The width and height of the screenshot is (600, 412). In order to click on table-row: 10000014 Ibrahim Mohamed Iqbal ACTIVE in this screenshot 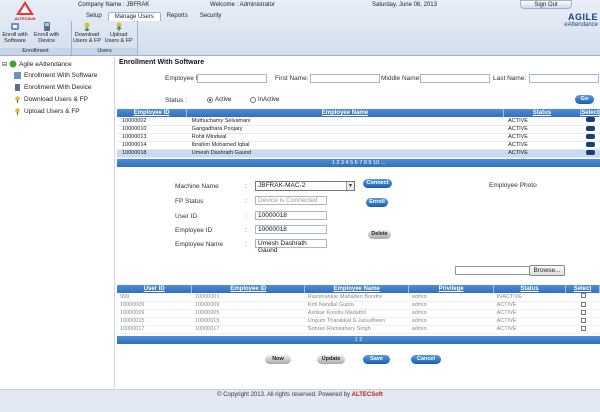, I will do `click(358, 145)`.